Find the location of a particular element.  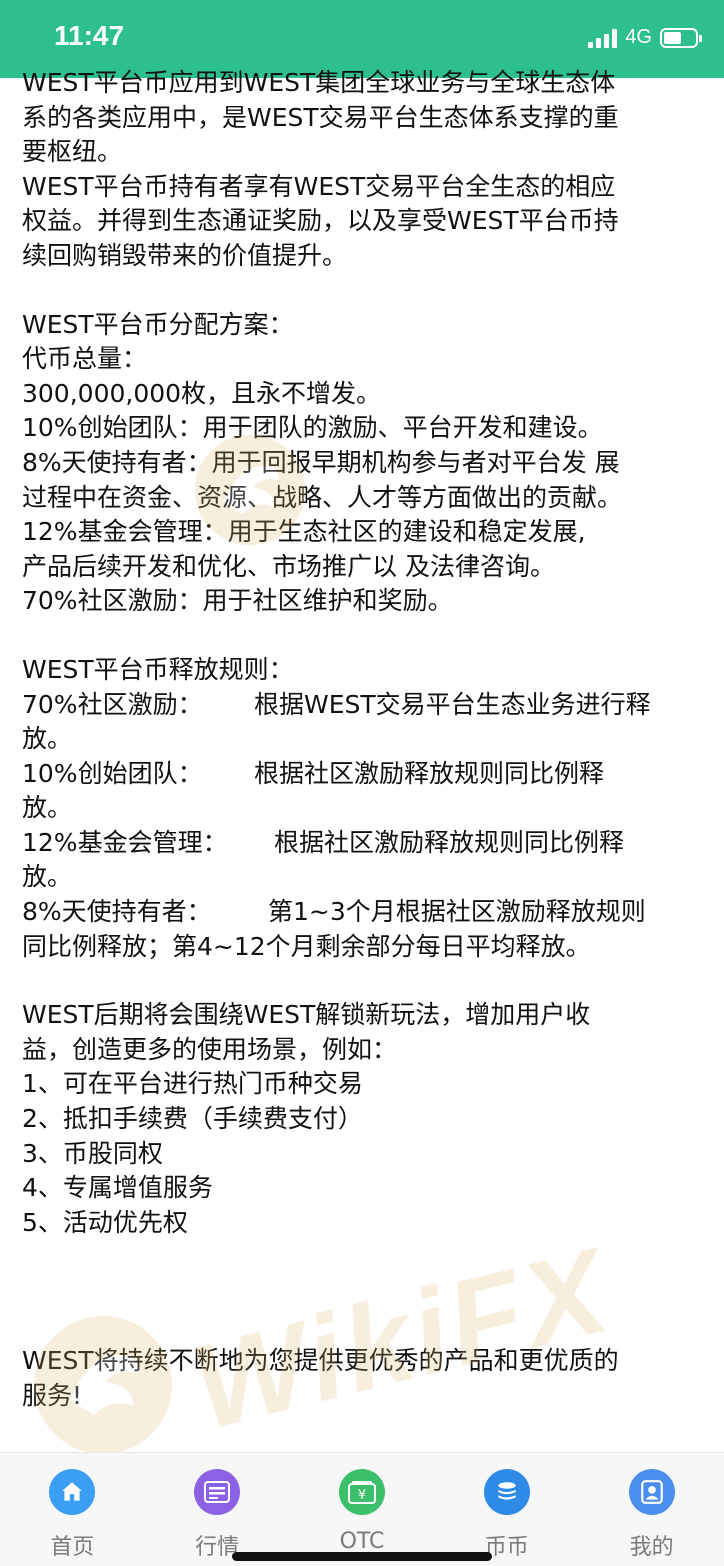

release-text: 根据WEST交易平台生态业务进行释 is located at coordinates (452, 704).